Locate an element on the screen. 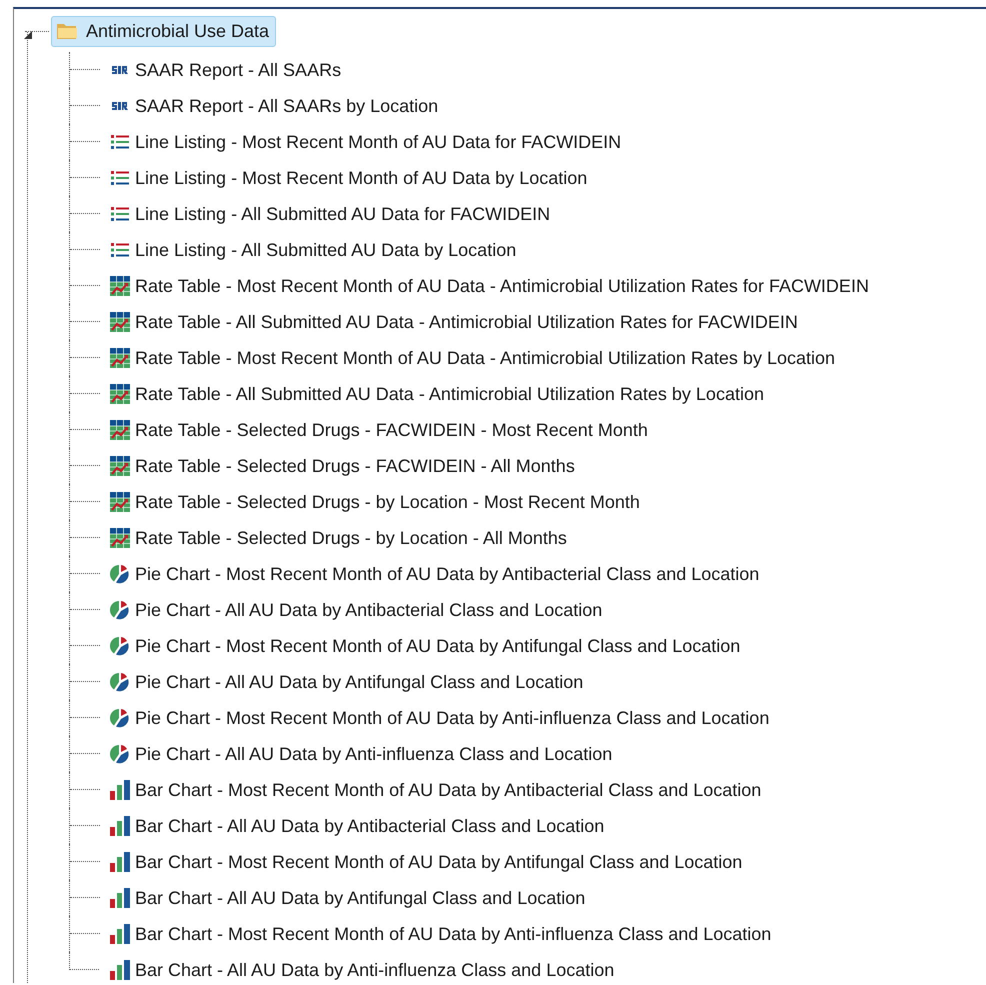 This screenshot has width=986, height=985. tree-item: Bar Chart - All AU Data by Antifungal Class and Location is located at coordinates (347, 898).